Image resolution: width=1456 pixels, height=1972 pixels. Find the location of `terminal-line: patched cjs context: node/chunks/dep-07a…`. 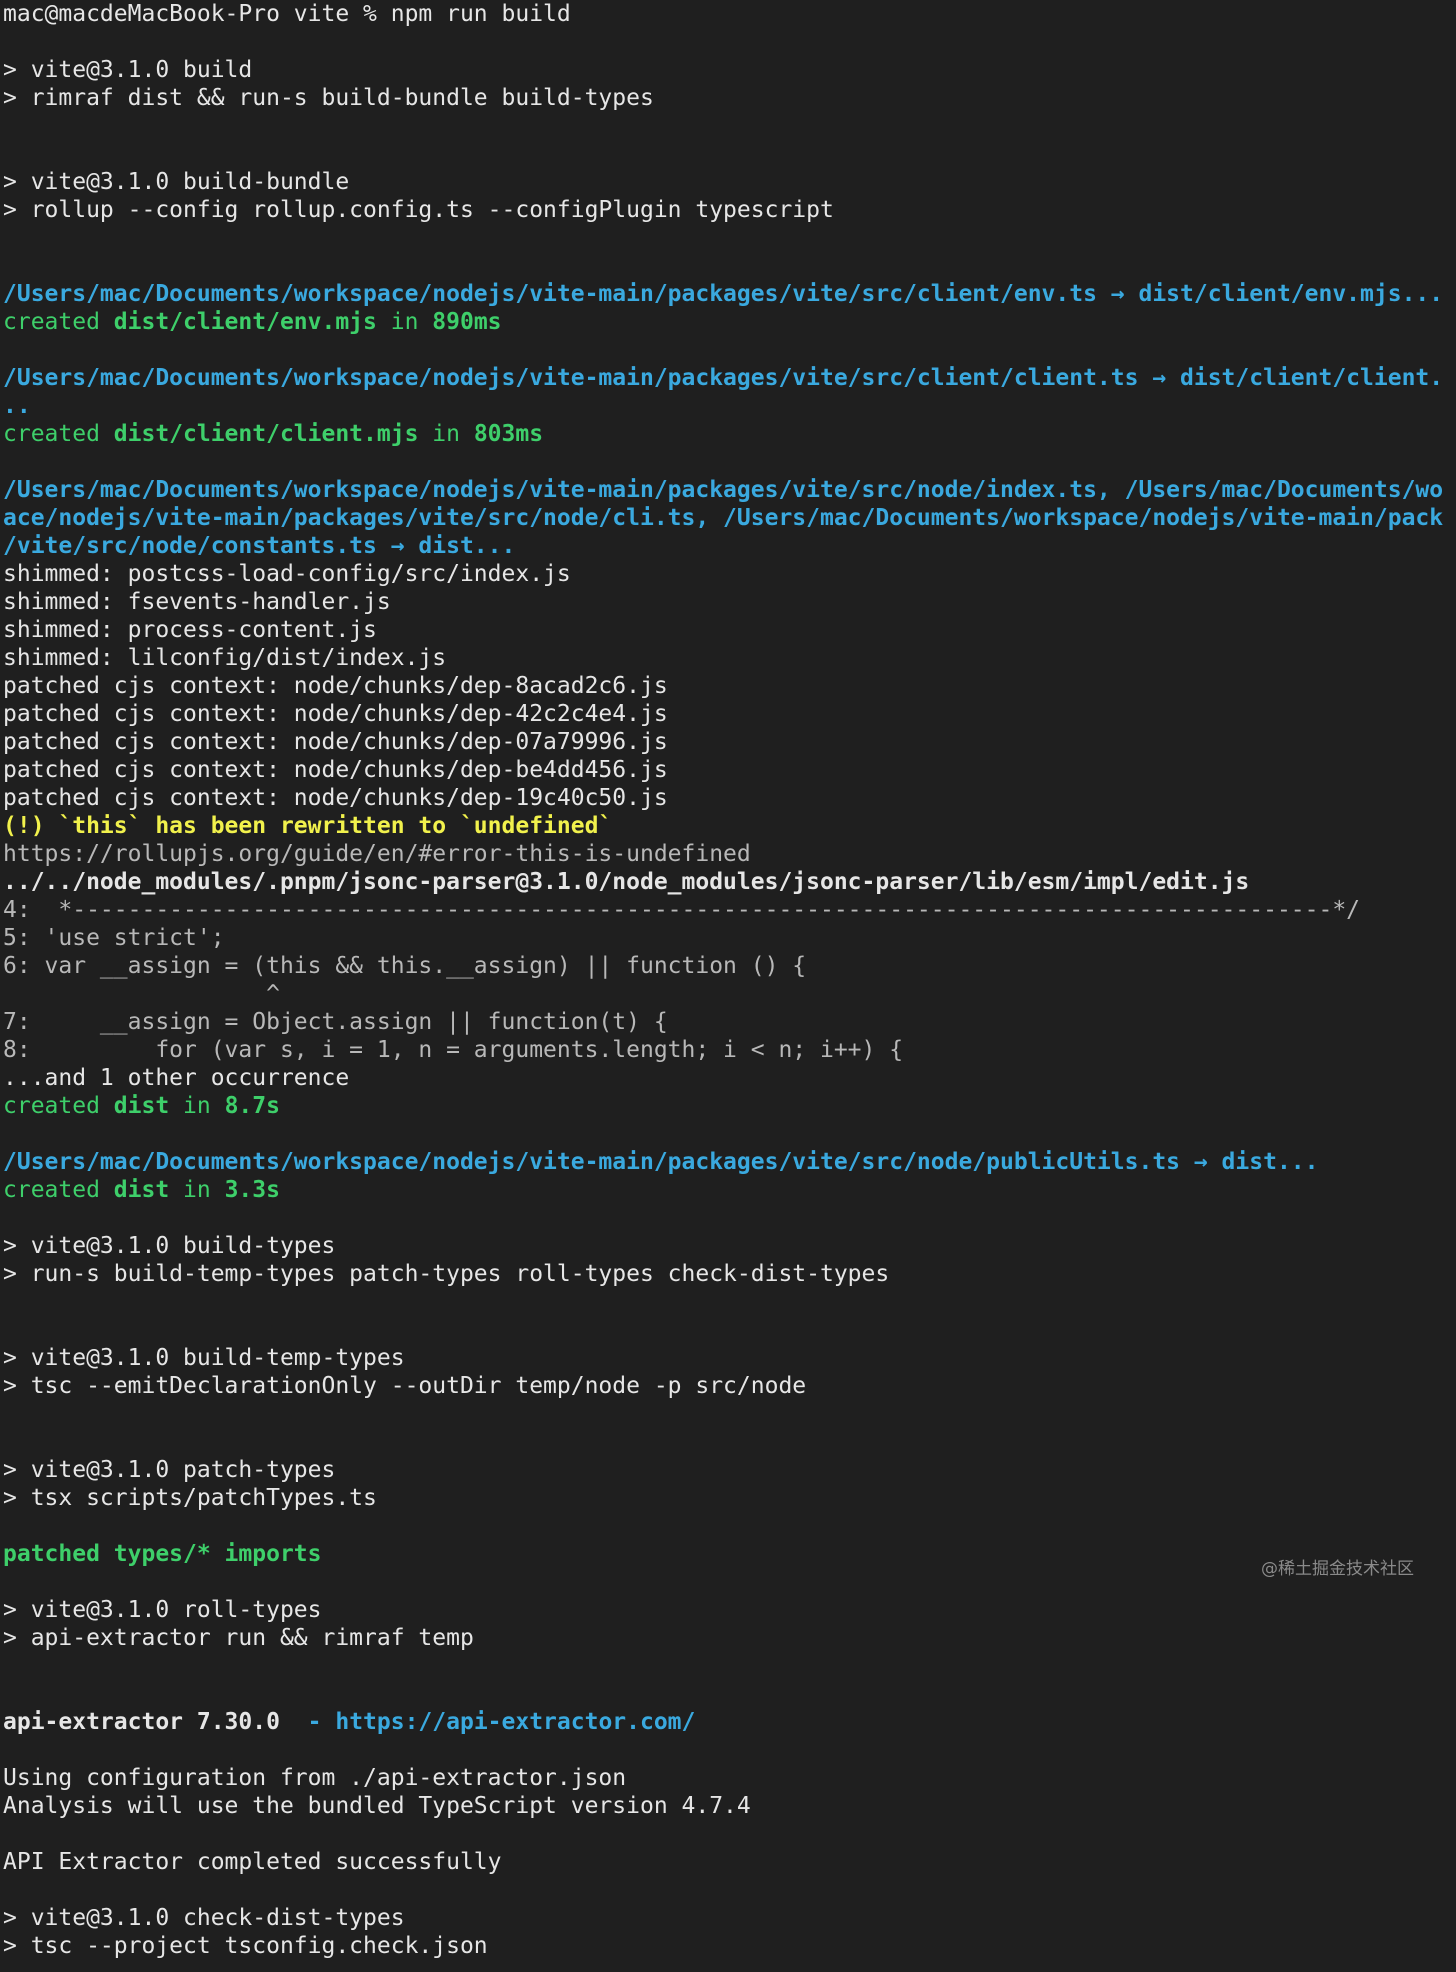

terminal-line: patched cjs context: node/chunks/dep-07a… is located at coordinates (335, 742).